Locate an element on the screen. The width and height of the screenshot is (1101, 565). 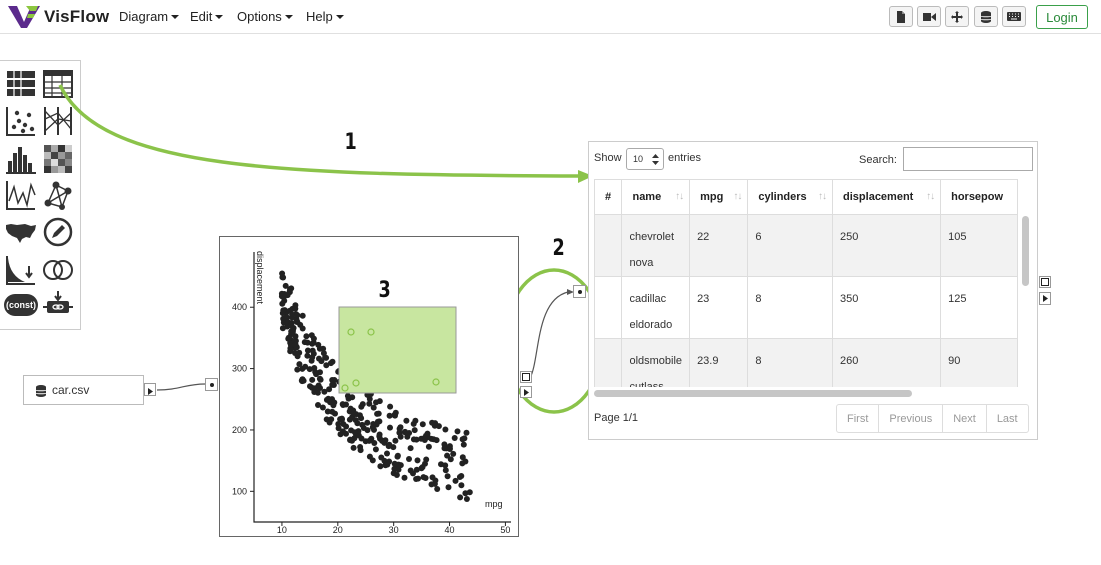
col-header-horsepower: horsepow is located at coordinates (979, 197).